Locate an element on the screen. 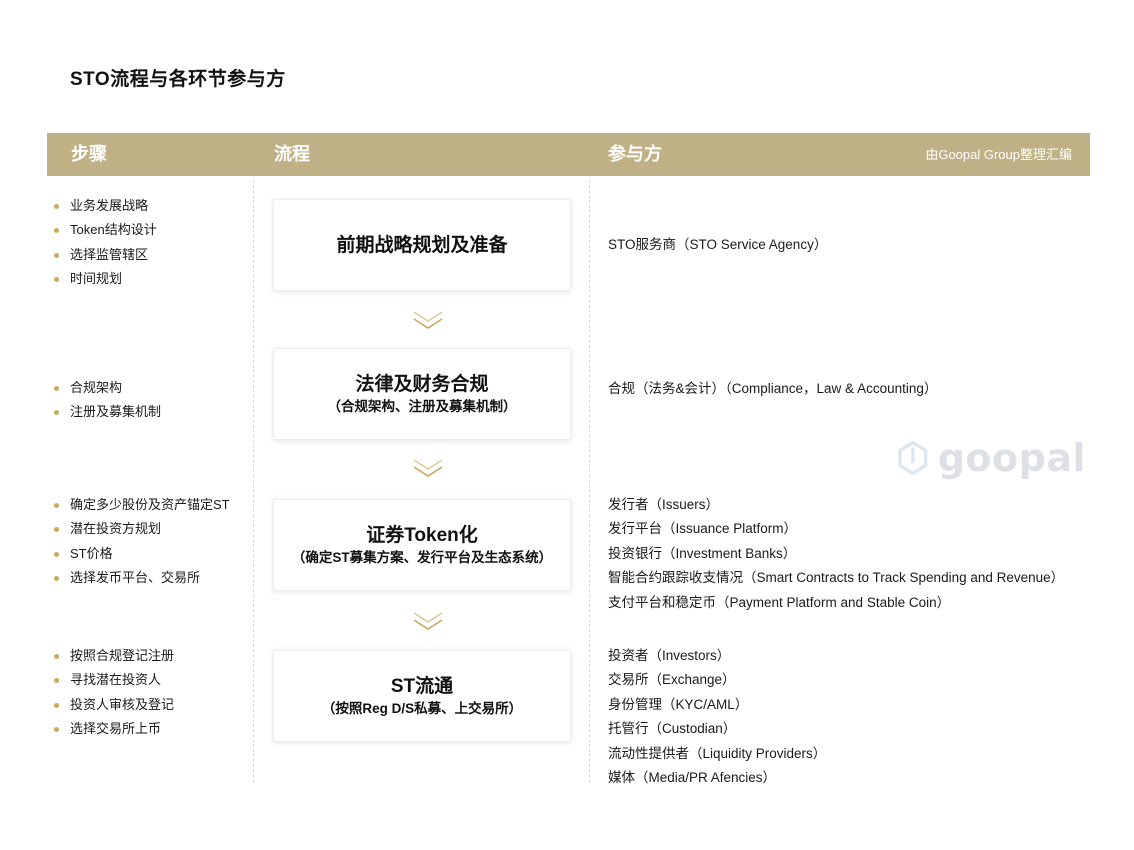 The width and height of the screenshot is (1134, 850). stage-4-steps: 按照合规登记注册 寻找潜在投资人 投资人审核及登记 选择交易所上币 is located at coordinates (113, 693).